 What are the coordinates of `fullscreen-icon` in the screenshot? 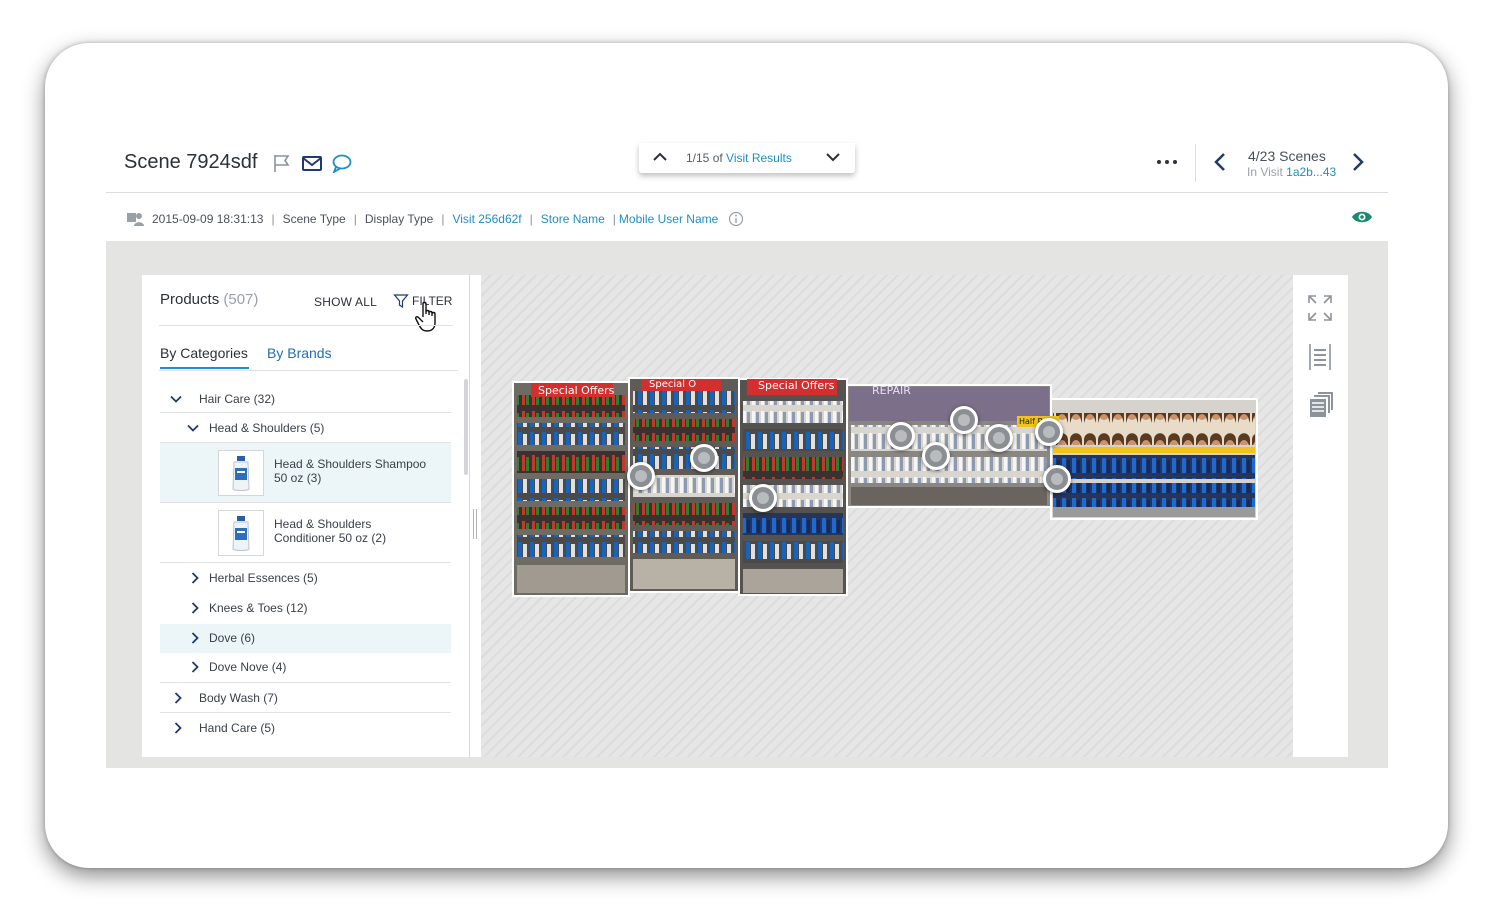 It's located at (1320, 308).